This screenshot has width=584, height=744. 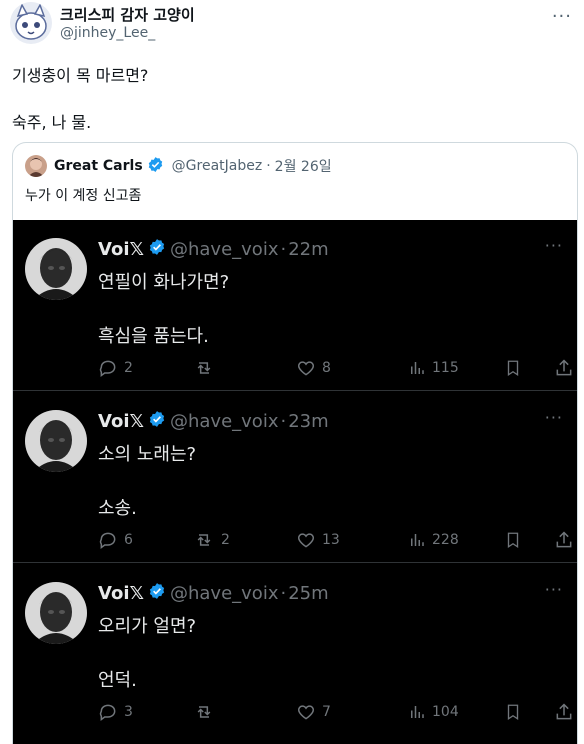 What do you see at coordinates (445, 712) in the screenshot?
I see `views-count: 104` at bounding box center [445, 712].